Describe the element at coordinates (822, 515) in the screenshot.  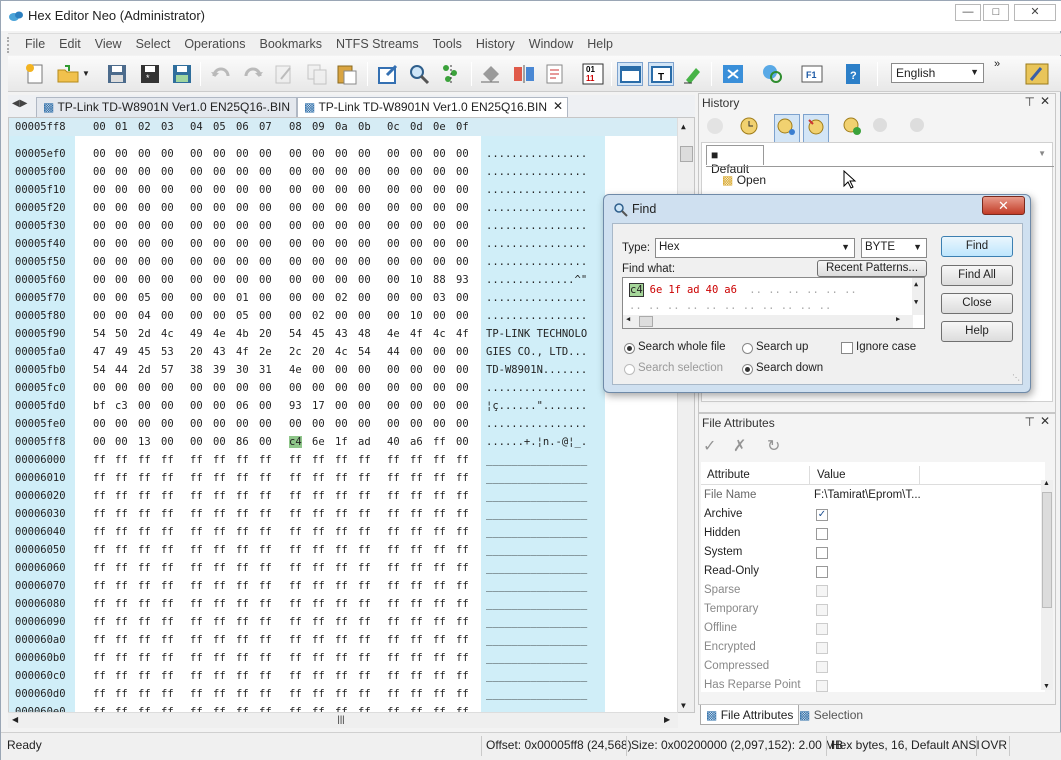
I see `attribute-checkbox: ✓` at that location.